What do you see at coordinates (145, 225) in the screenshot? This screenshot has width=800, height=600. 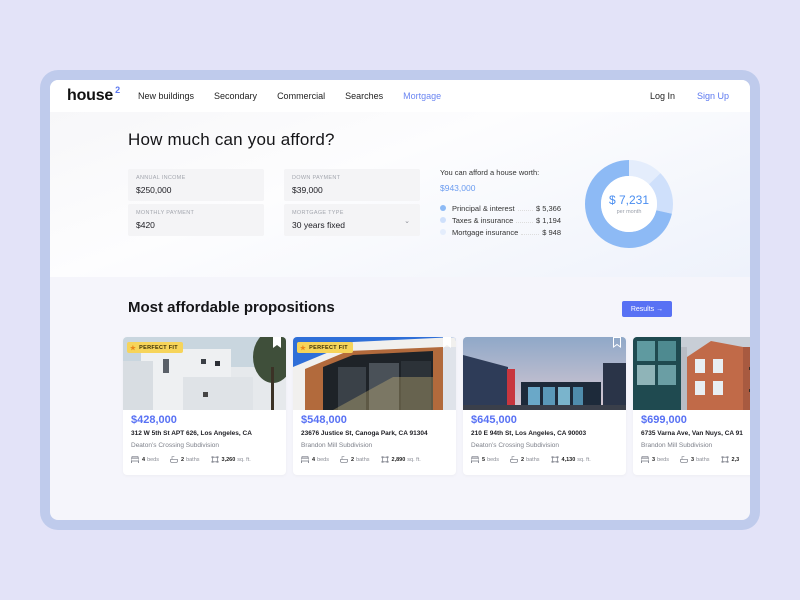 I see `monthly-payment-value: $420` at bounding box center [145, 225].